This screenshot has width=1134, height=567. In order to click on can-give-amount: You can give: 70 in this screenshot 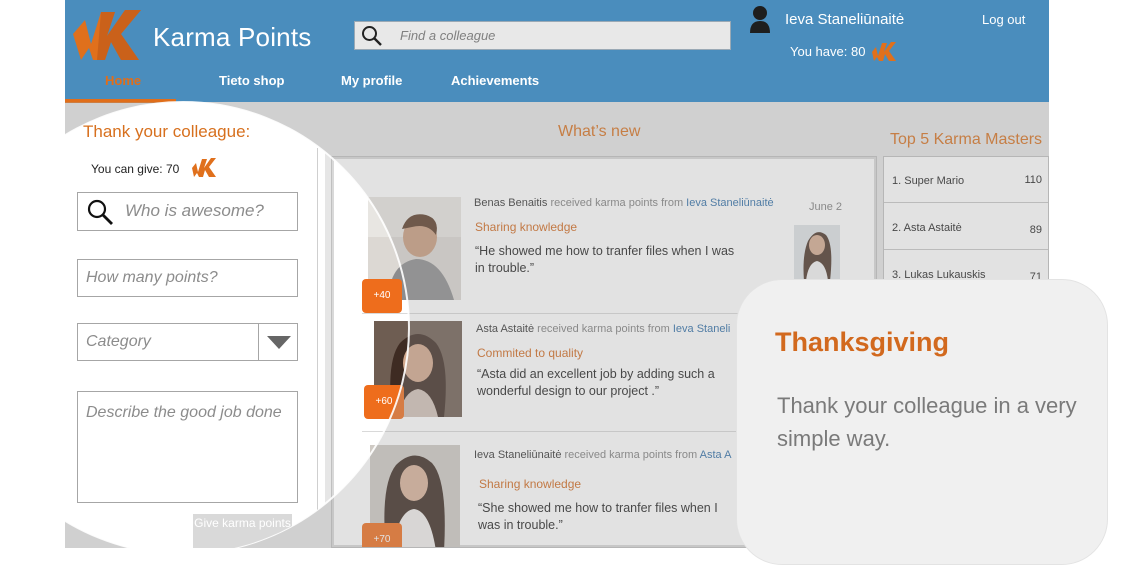, I will do `click(135, 169)`.